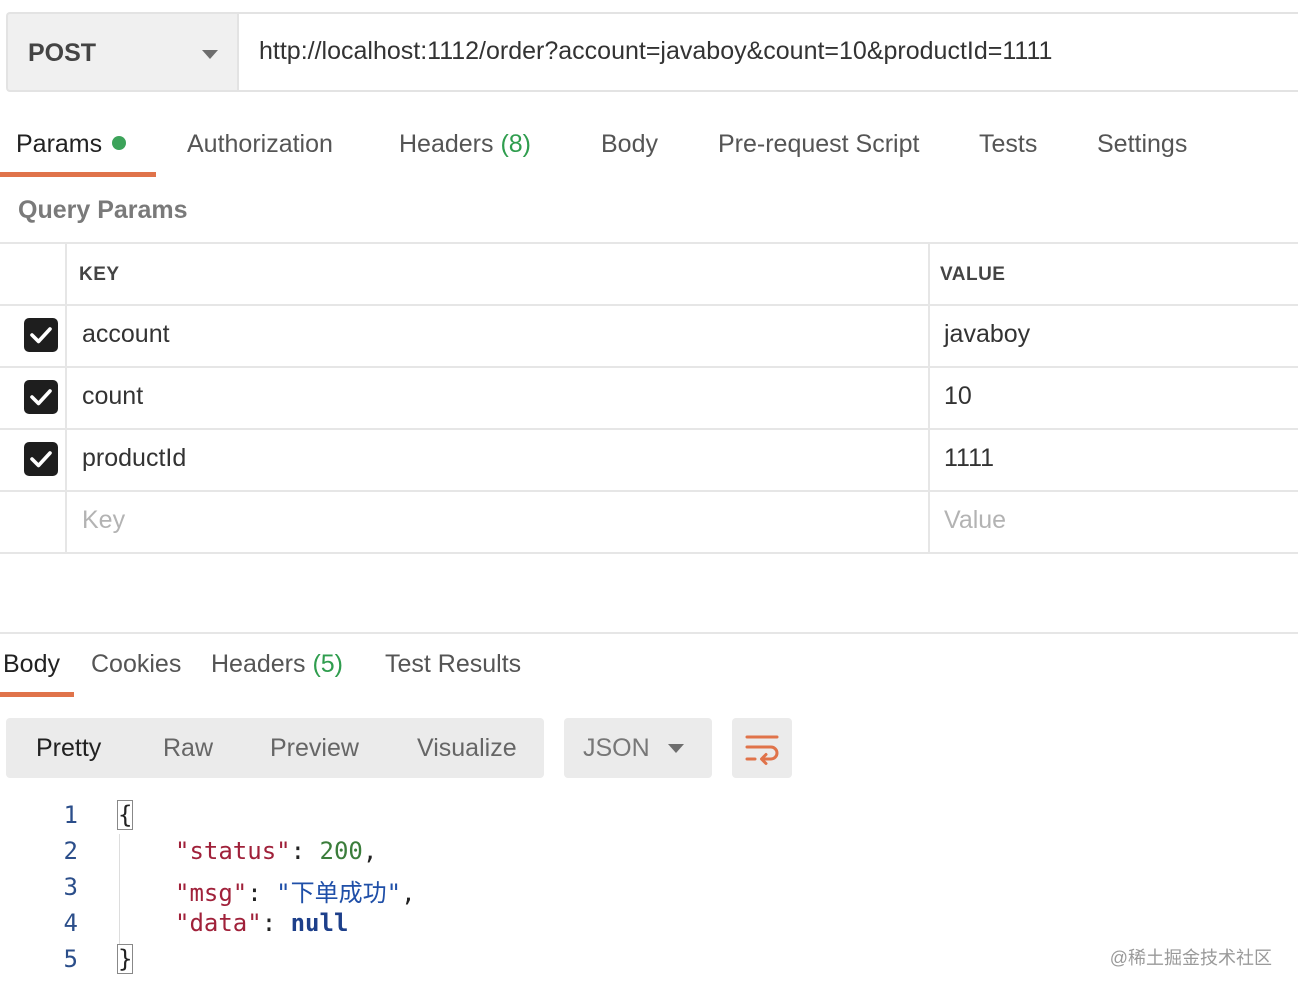 The image size is (1298, 992). I want to click on param-key-cell: count, so click(112, 396).